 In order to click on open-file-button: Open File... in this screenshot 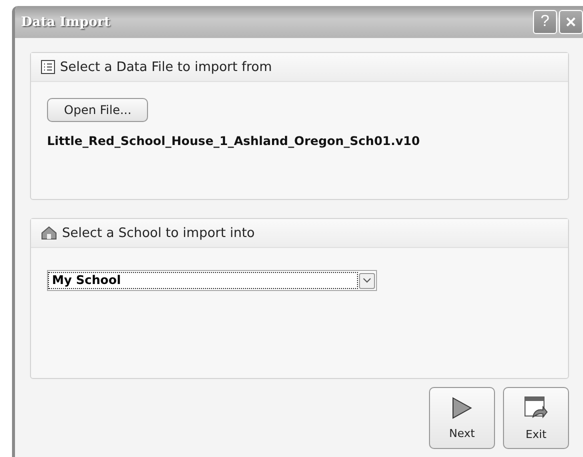, I will do `click(97, 110)`.